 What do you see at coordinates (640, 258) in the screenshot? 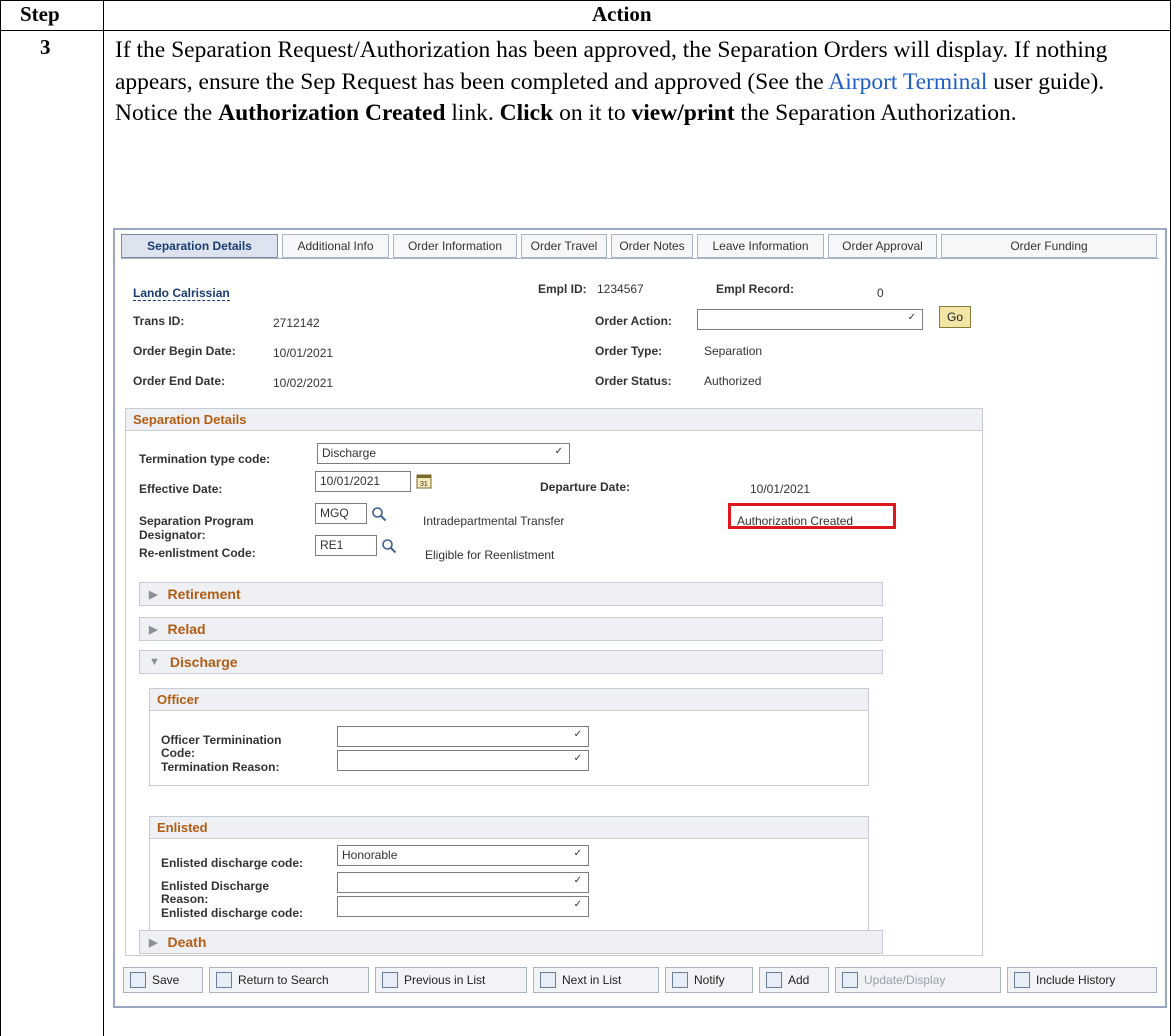
I see `tab-baseline` at bounding box center [640, 258].